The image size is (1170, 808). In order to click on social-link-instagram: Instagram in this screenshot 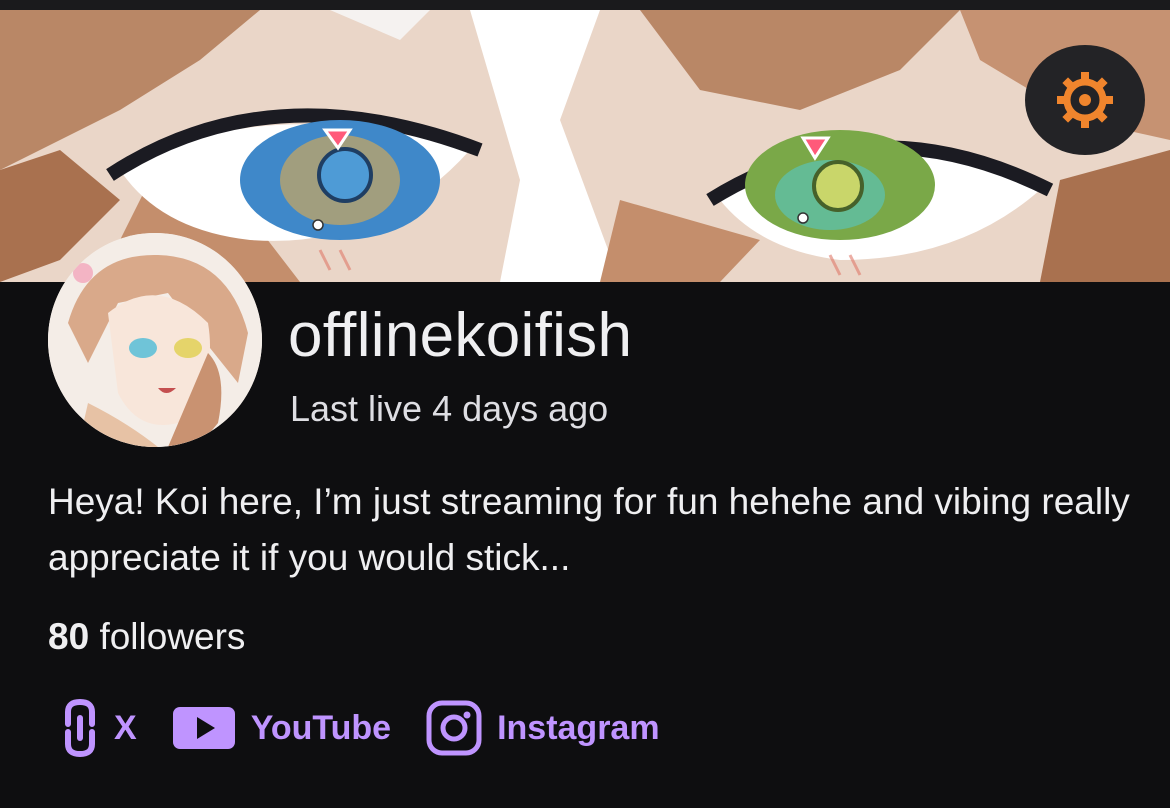, I will do `click(542, 728)`.